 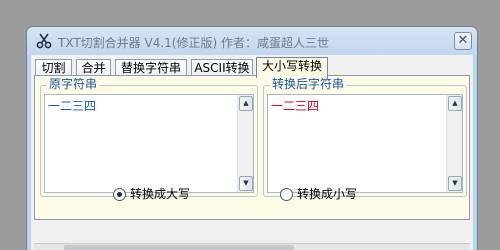 I want to click on to-lower-label: 转换成小写, so click(x=327, y=194).